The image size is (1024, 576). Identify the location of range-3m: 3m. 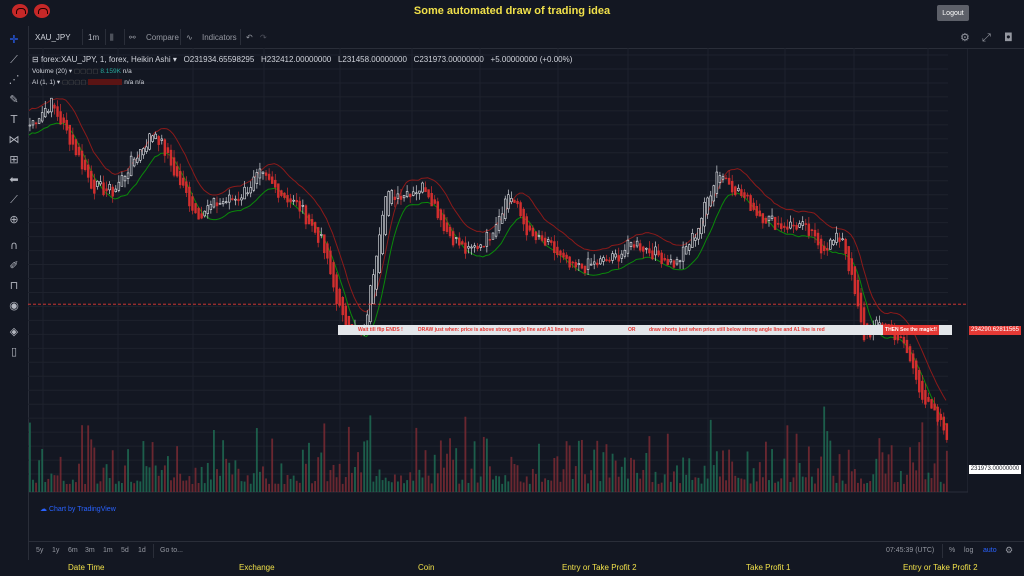
(90, 550).